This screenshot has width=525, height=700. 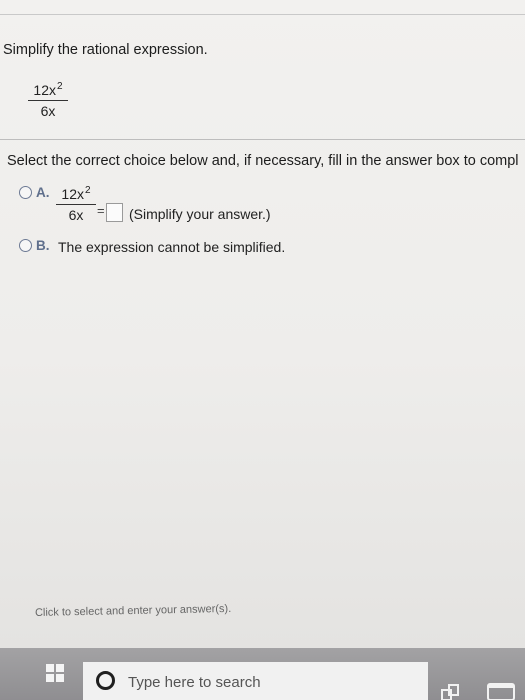 I want to click on choice-a-denominator: 6x, so click(x=76, y=215).